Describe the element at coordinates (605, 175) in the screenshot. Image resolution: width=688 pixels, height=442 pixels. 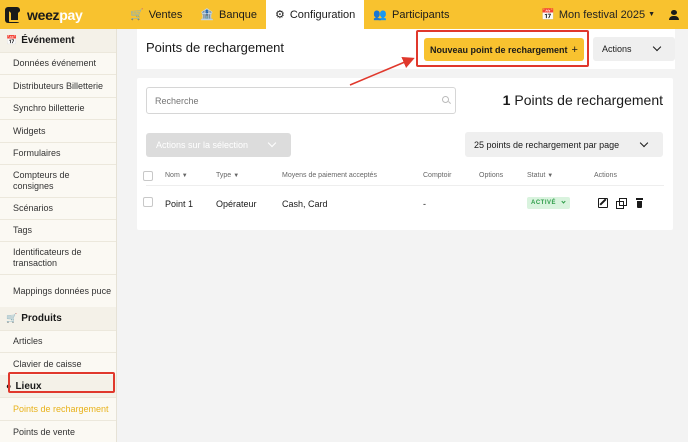
I see `column-header-actions: Actions` at that location.